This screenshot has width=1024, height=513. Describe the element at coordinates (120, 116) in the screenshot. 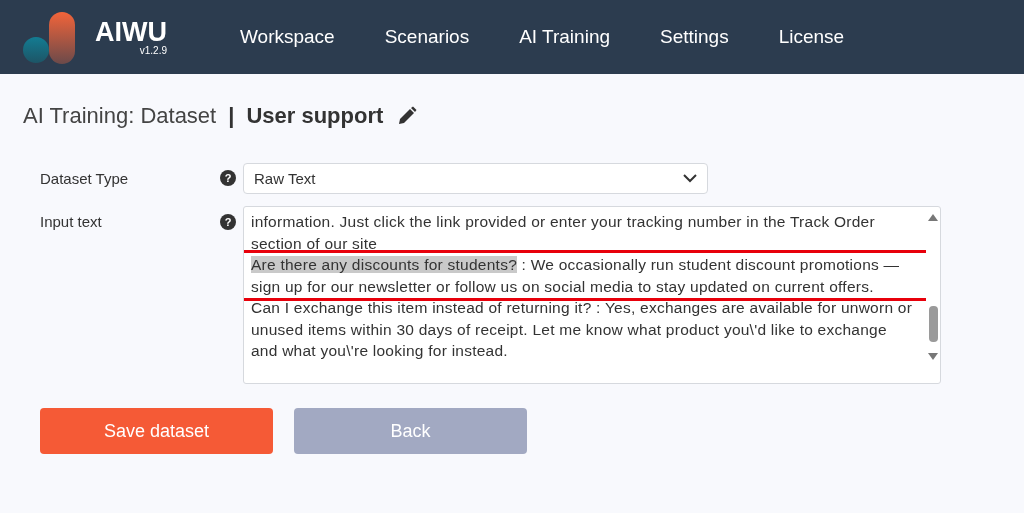

I see `page-title: AI Training: Dataset` at that location.